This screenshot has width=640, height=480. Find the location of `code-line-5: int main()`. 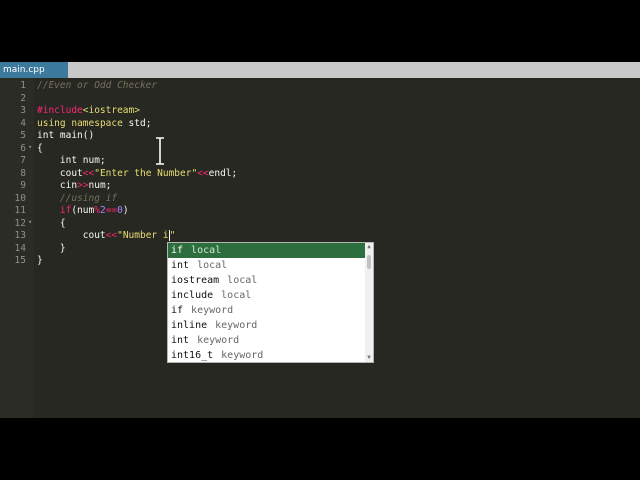

code-line-5: int main() is located at coordinates (65, 136).